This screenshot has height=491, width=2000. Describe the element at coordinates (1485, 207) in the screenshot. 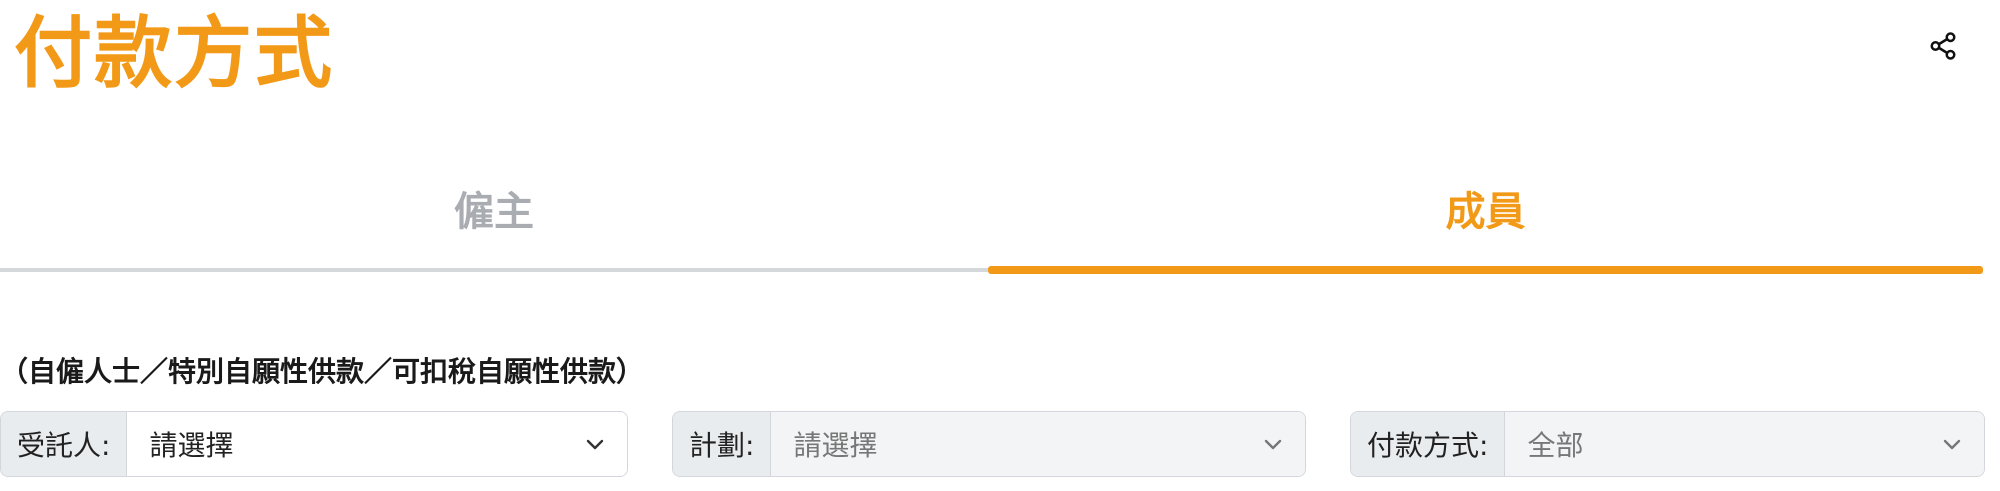

I see `tab-member: 成員` at that location.